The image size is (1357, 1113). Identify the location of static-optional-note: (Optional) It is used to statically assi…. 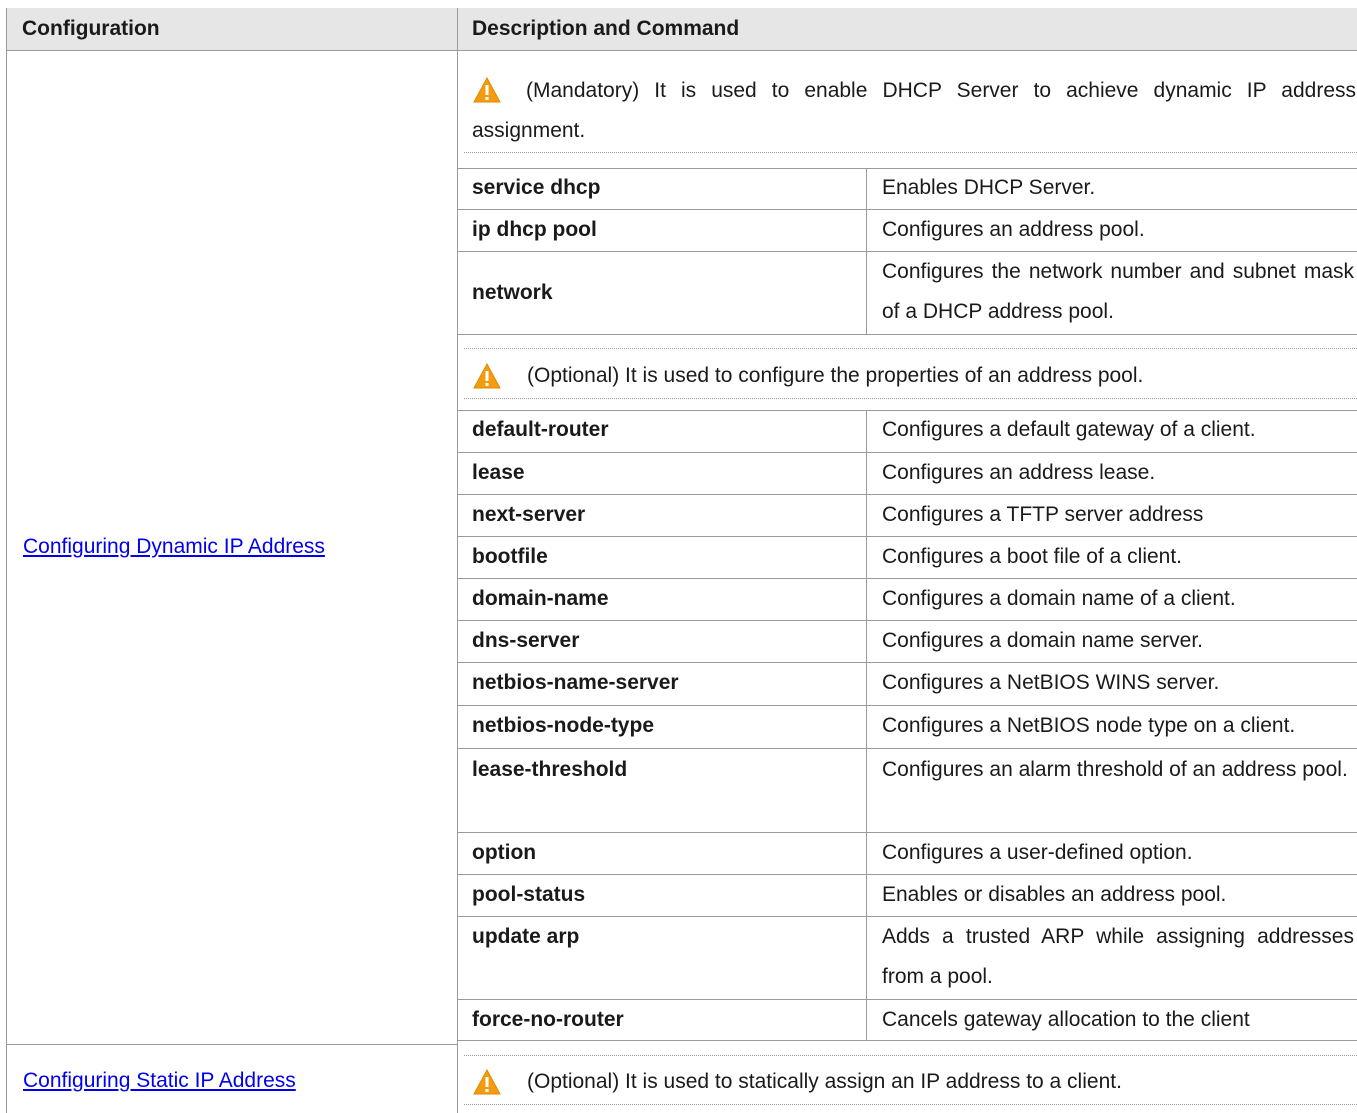
(824, 1081).